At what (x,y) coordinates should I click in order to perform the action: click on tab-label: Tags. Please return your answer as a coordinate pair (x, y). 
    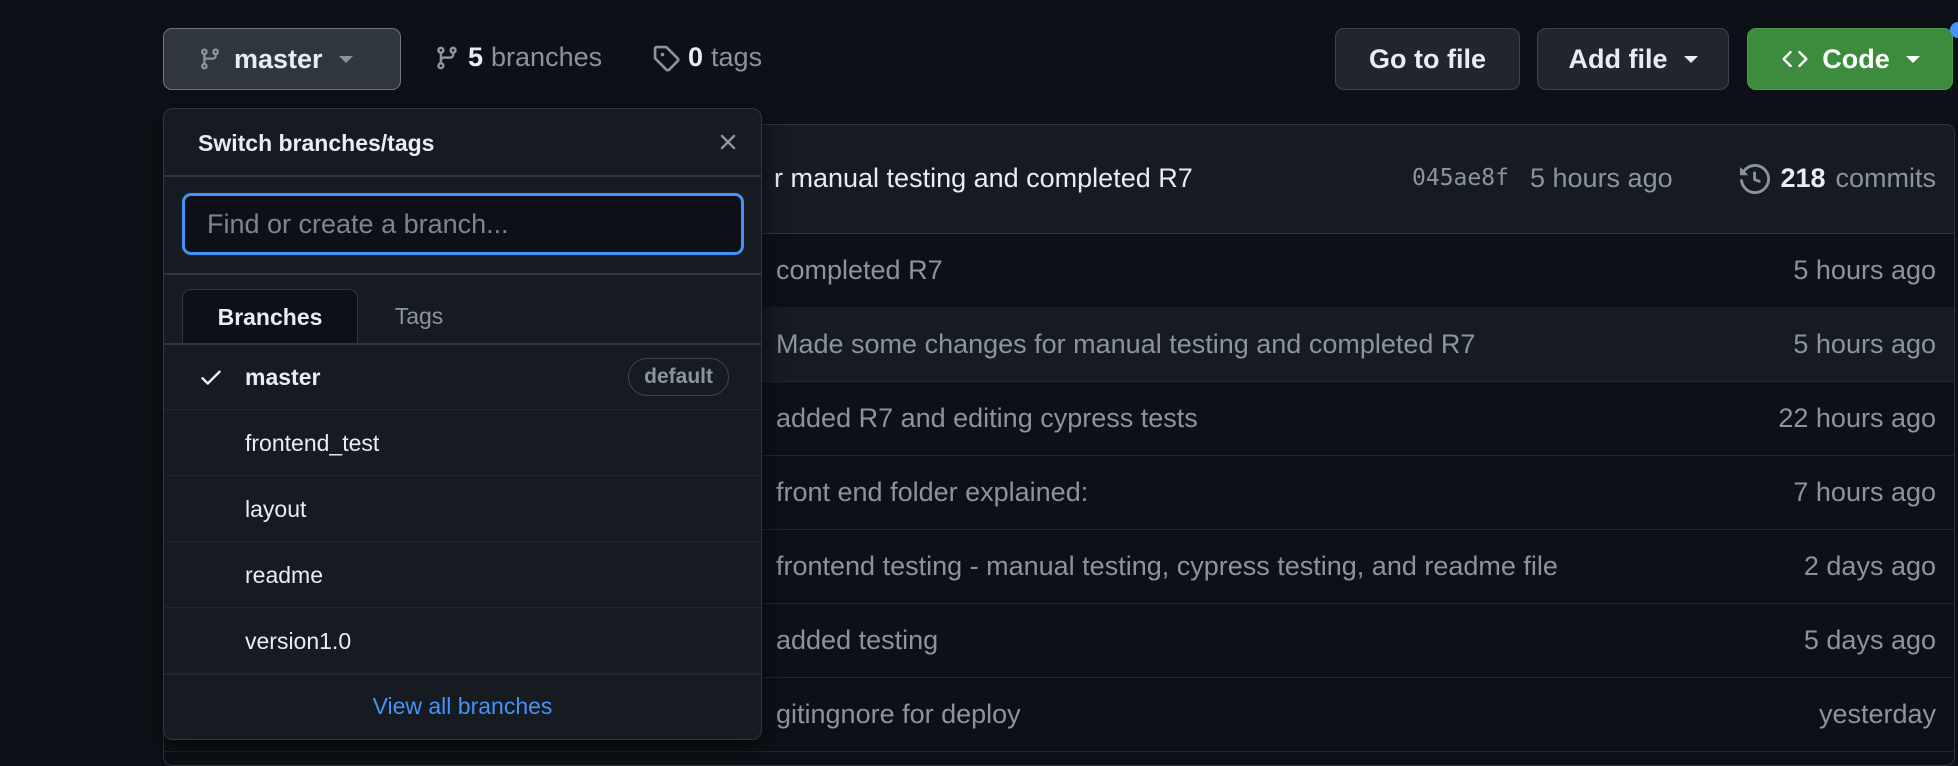
    Looking at the image, I should click on (419, 316).